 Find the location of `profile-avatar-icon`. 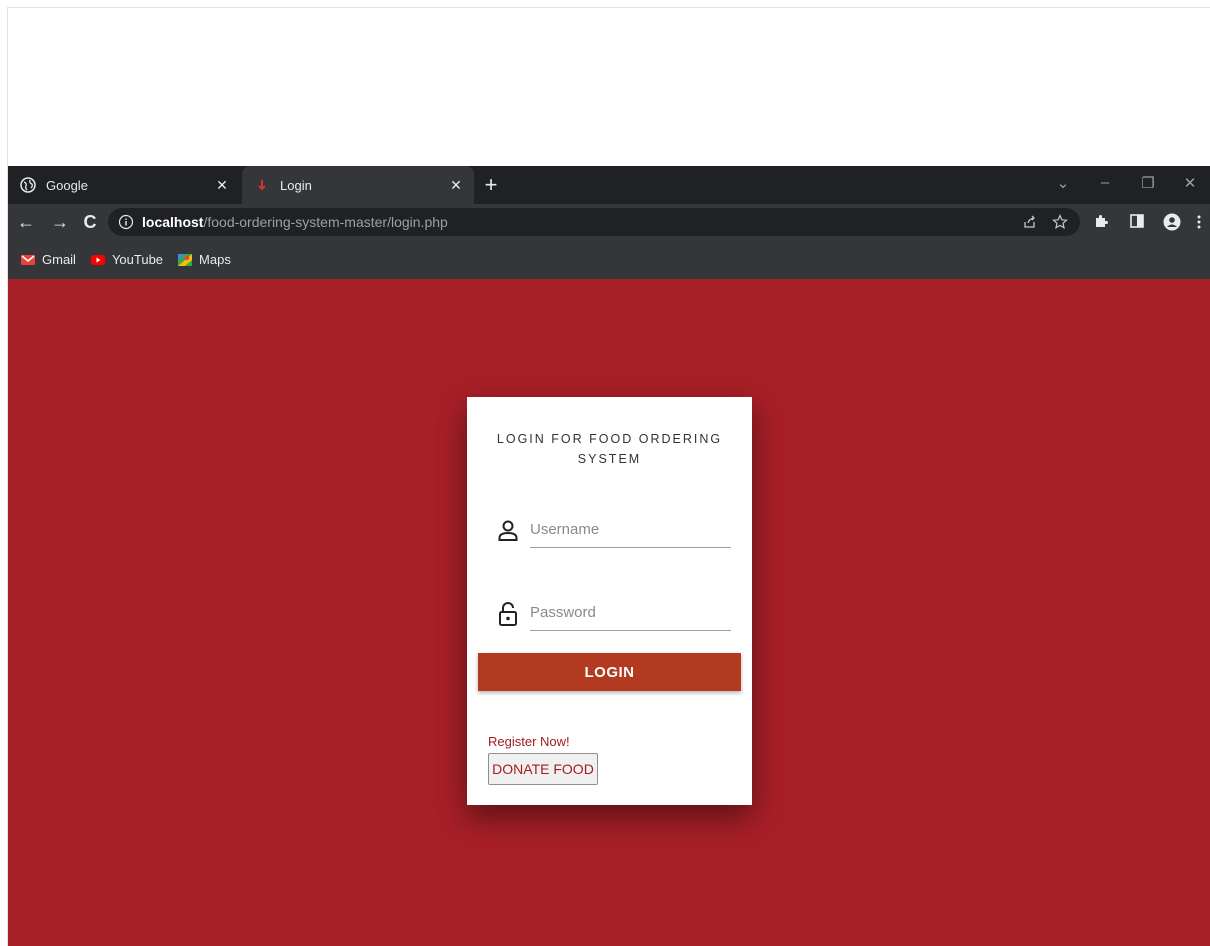

profile-avatar-icon is located at coordinates (1172, 222).